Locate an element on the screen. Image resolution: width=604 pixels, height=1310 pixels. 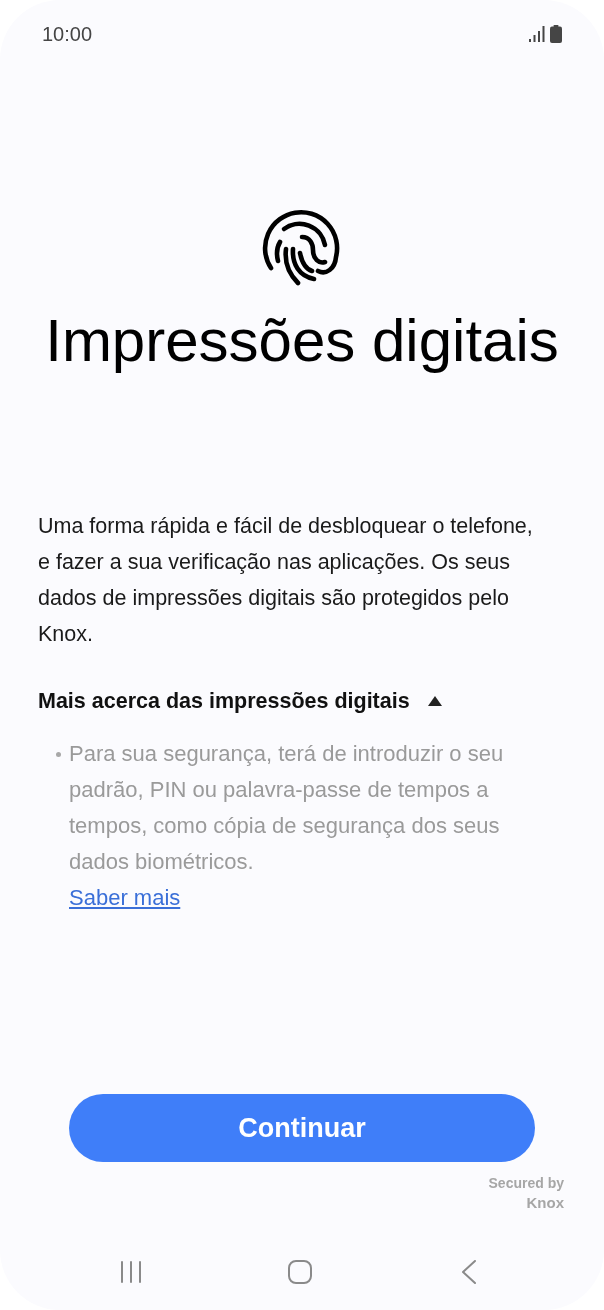
home-icon is located at coordinates (299, 1272).